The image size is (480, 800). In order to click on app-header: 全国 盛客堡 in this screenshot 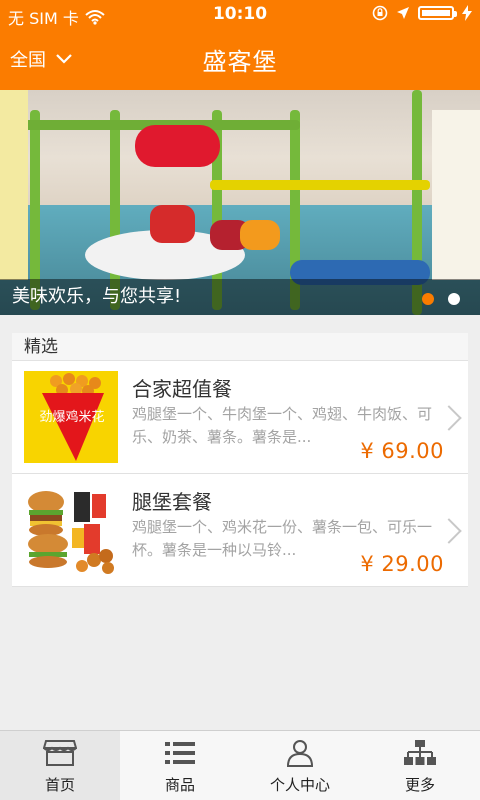, I will do `click(240, 60)`.